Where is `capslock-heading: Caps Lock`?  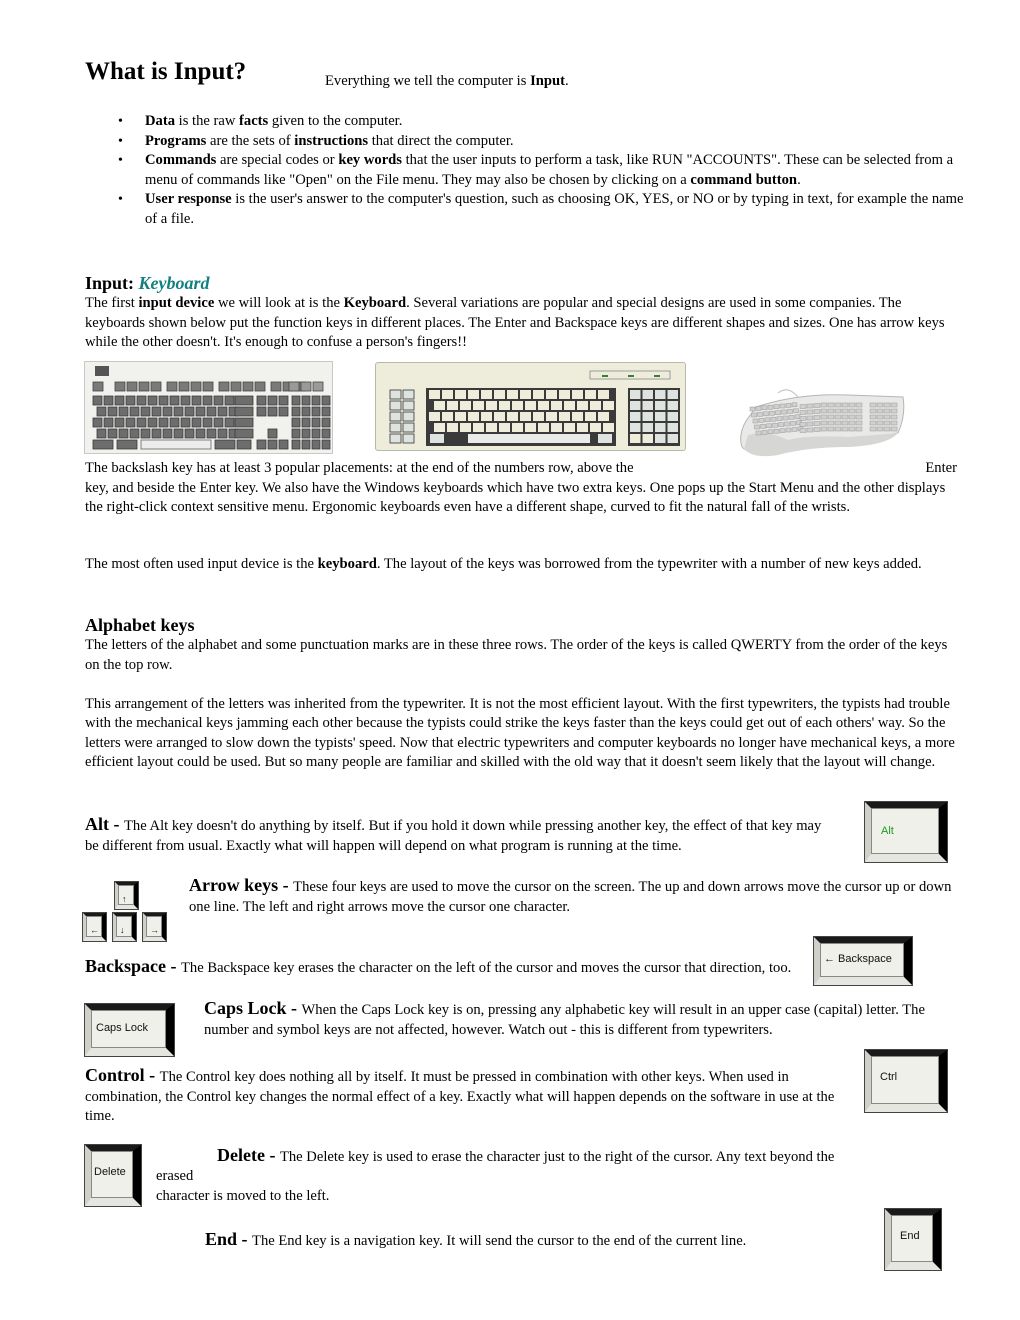 capslock-heading: Caps Lock is located at coordinates (245, 1008).